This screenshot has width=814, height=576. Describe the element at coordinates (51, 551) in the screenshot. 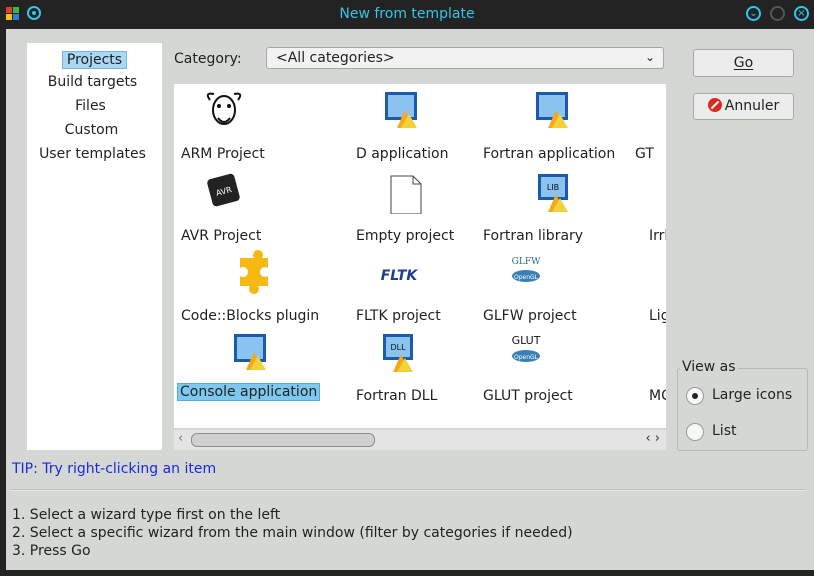

I see `instruction-line: 3. Press Go` at that location.